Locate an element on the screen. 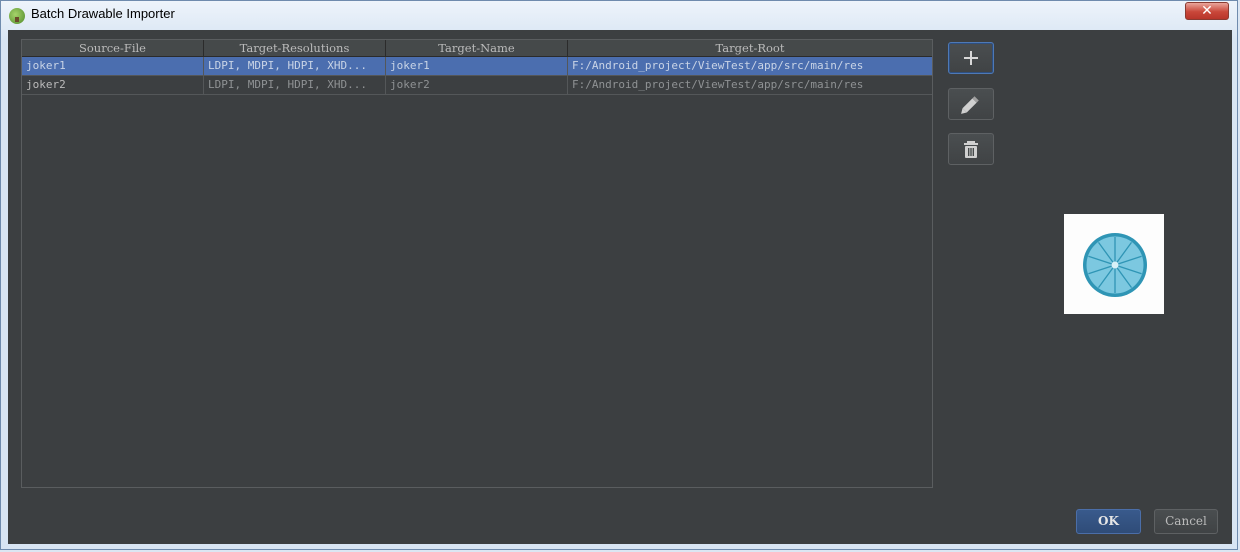  column-header-target-root: Target-Root is located at coordinates (750, 48).